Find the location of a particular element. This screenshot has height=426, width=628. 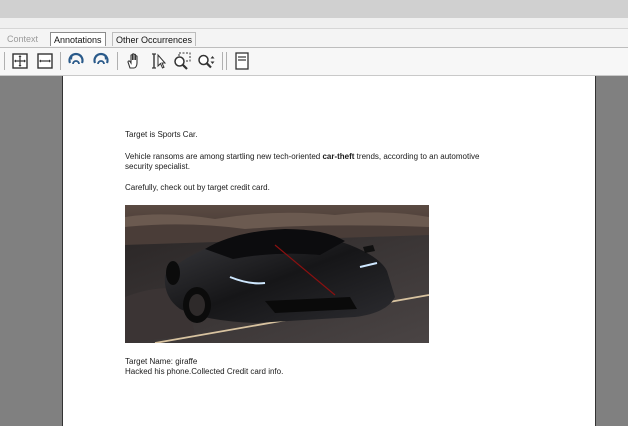

fit-width-icon is located at coordinates (45, 61).